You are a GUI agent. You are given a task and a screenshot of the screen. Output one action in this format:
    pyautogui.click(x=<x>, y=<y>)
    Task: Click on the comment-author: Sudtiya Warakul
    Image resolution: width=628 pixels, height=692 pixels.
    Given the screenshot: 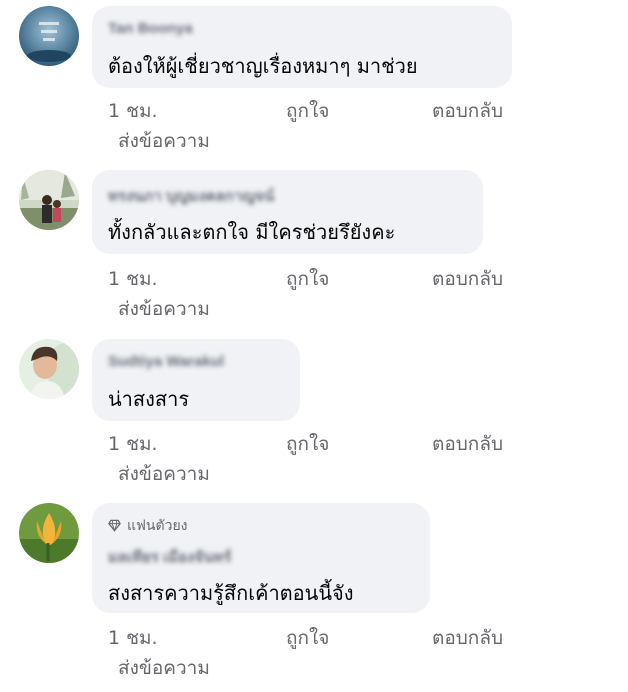 What is the action you would take?
    pyautogui.click(x=166, y=361)
    